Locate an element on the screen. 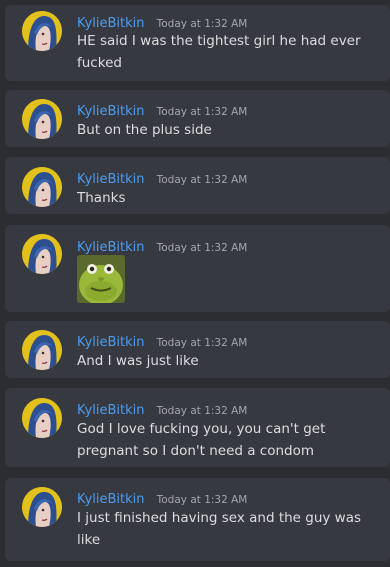  message-card: KylieBitkin Today at 1:32 AM Thanks is located at coordinates (197, 185).